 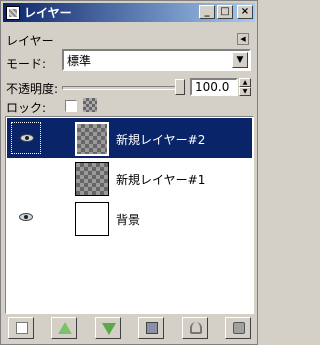 What do you see at coordinates (123, 88) in the screenshot?
I see `opacity-slider-track` at bounding box center [123, 88].